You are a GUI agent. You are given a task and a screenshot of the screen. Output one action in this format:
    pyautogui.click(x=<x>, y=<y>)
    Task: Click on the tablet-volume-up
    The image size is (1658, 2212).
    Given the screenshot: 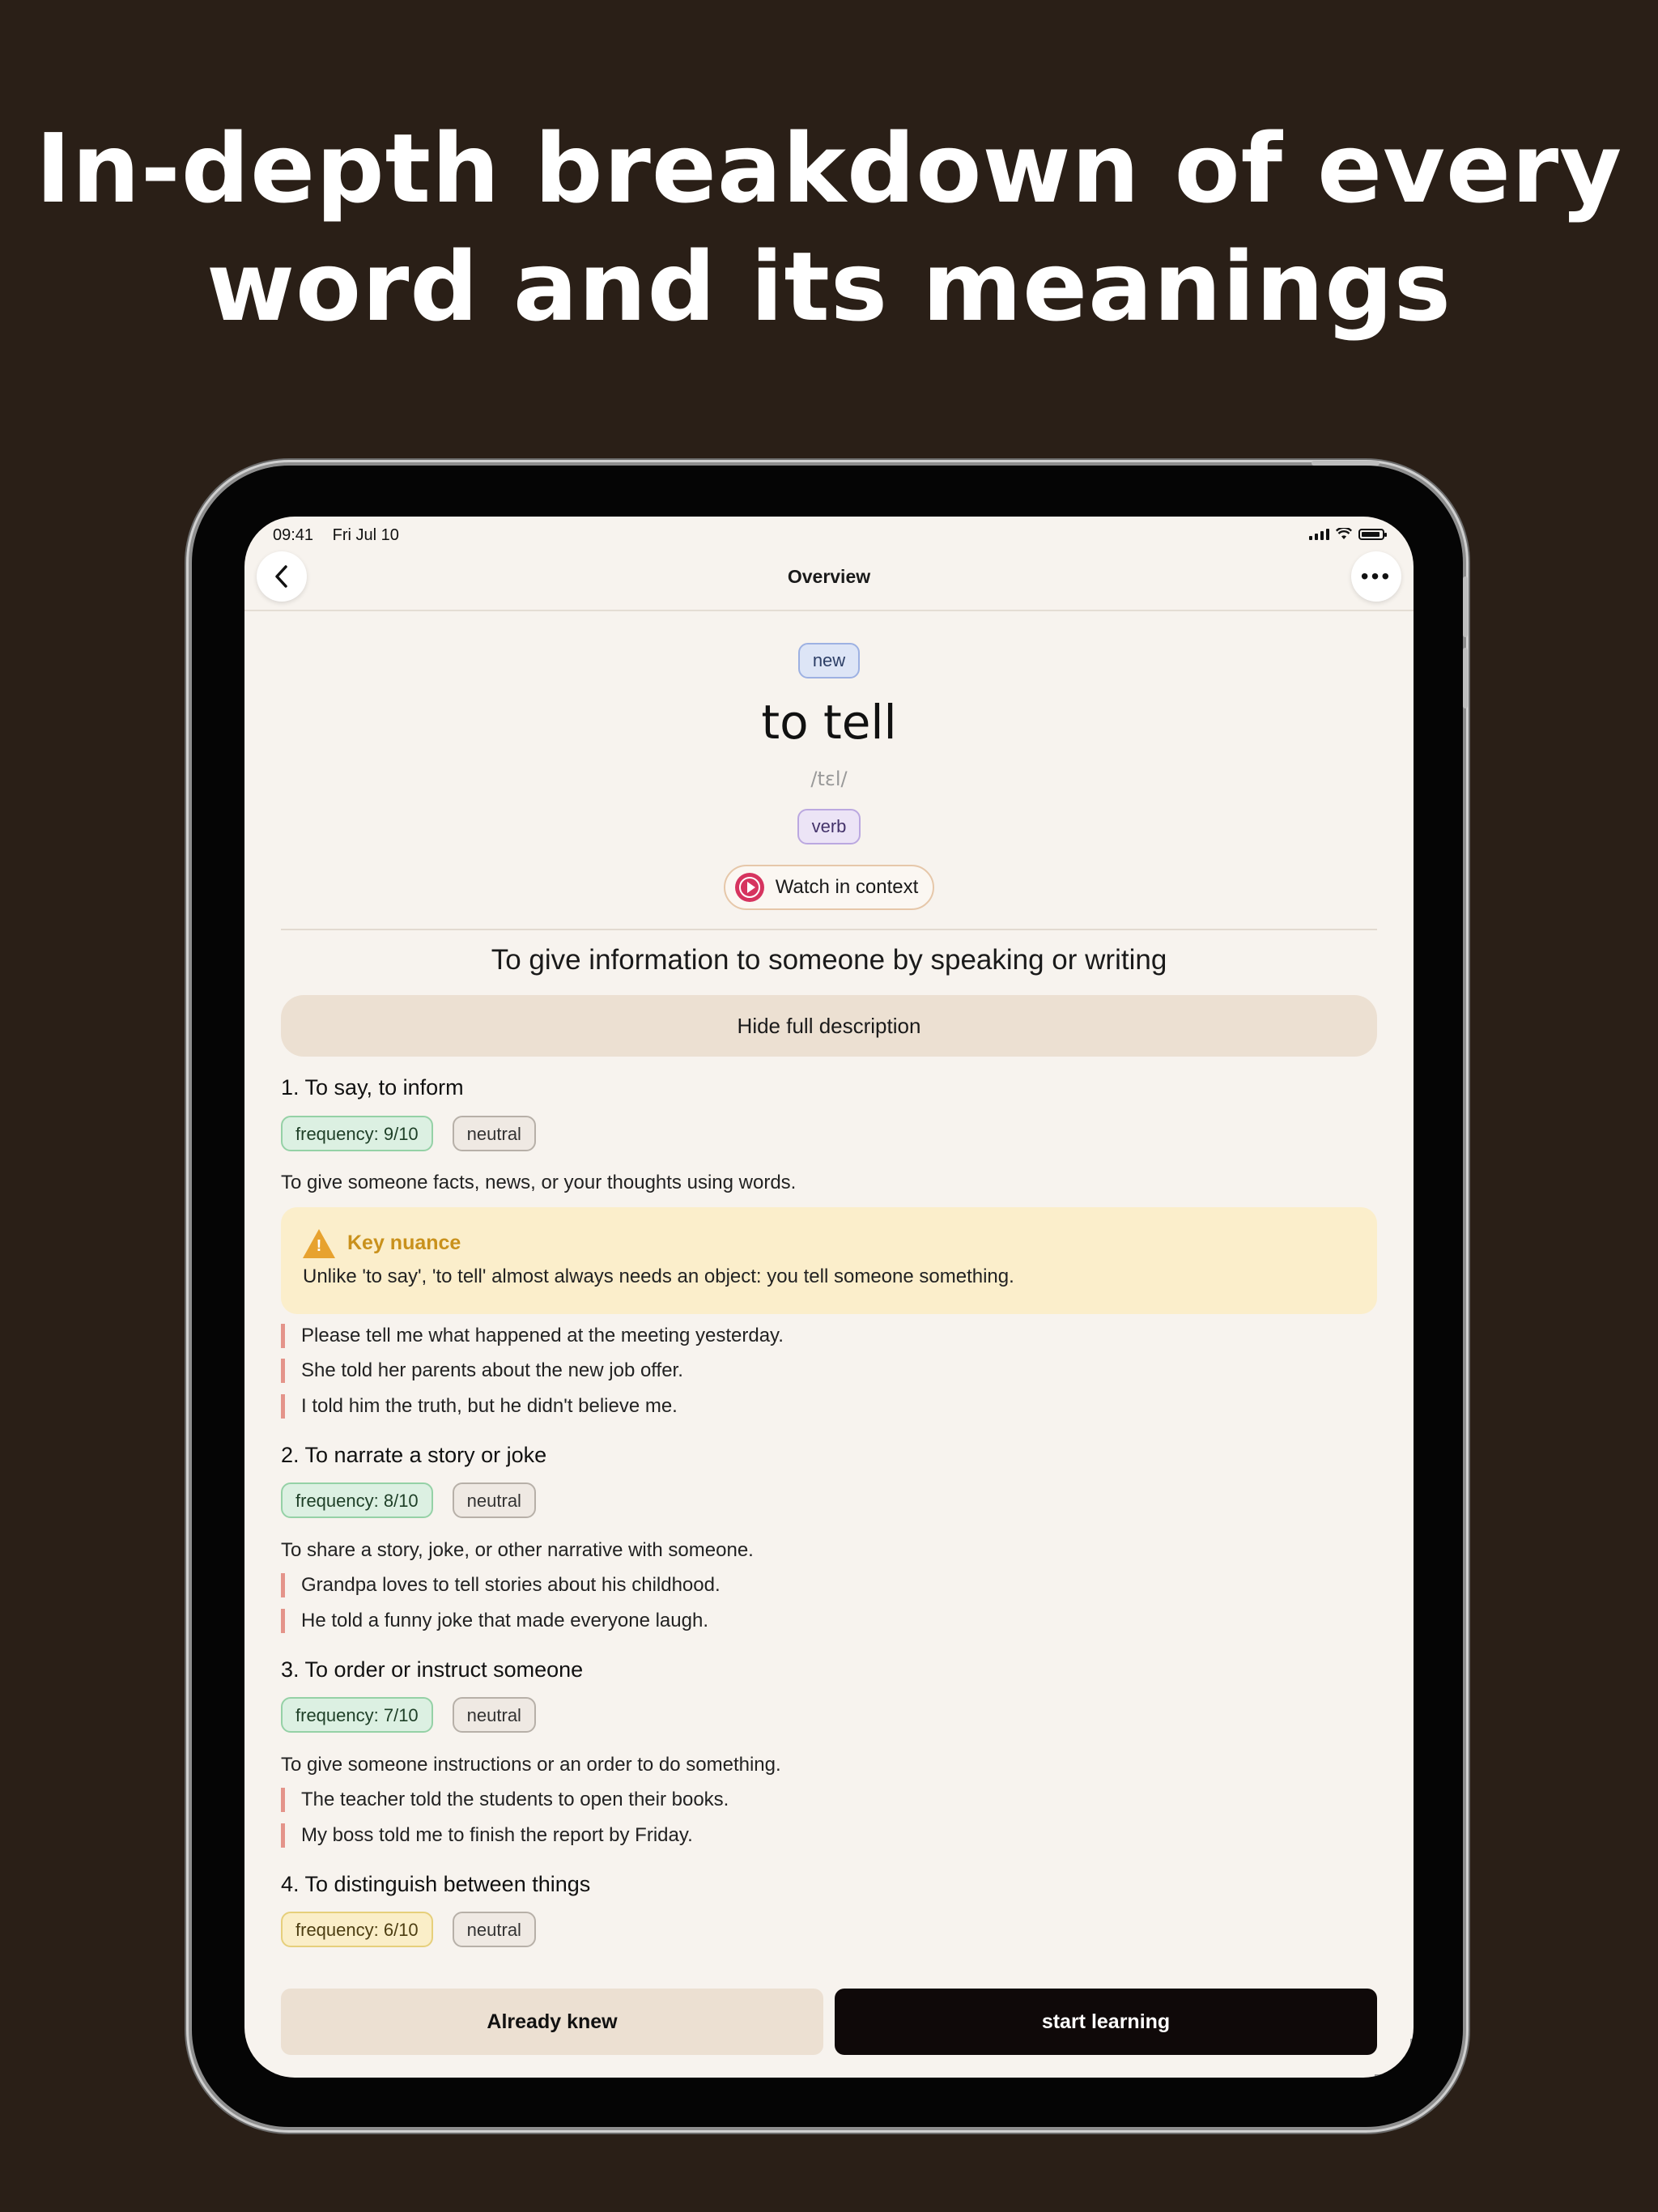 What is the action you would take?
    pyautogui.click(x=1465, y=606)
    